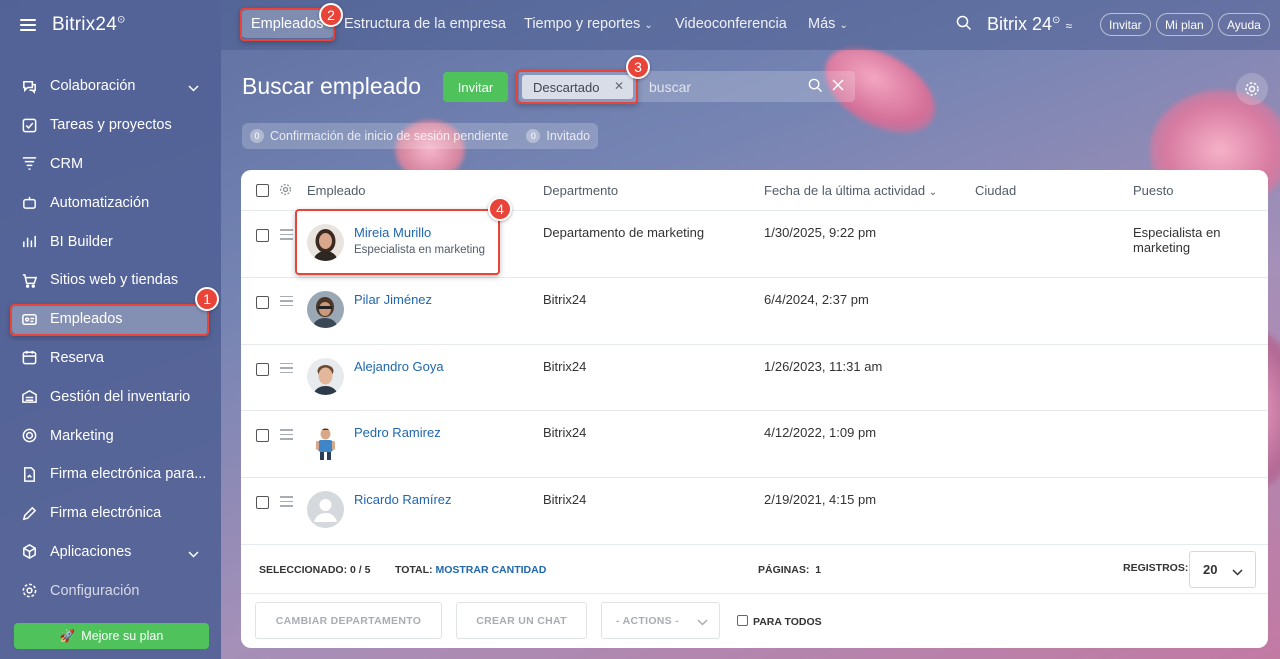  I want to click on selected-label: SELECCIONADO:, so click(303, 570).